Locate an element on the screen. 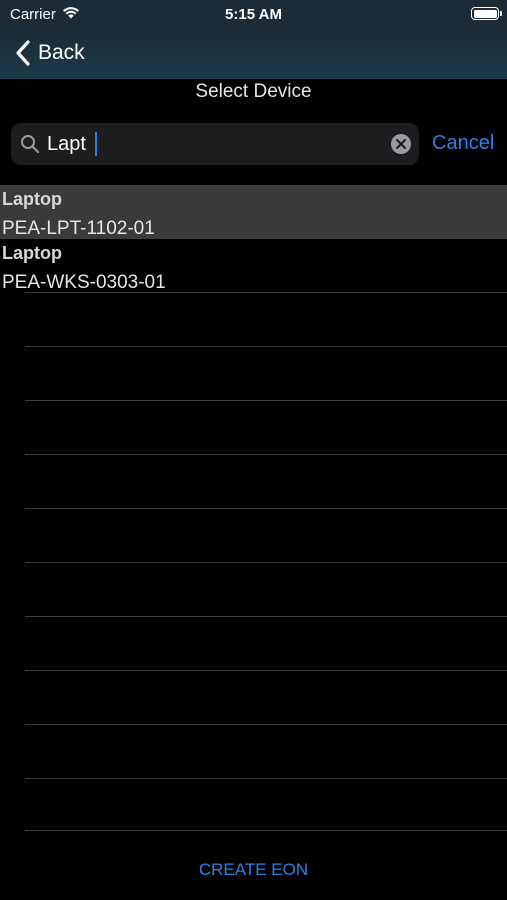 The image size is (507, 900). list-item: Laptop PEA-LPT-1102-01 is located at coordinates (253, 212).